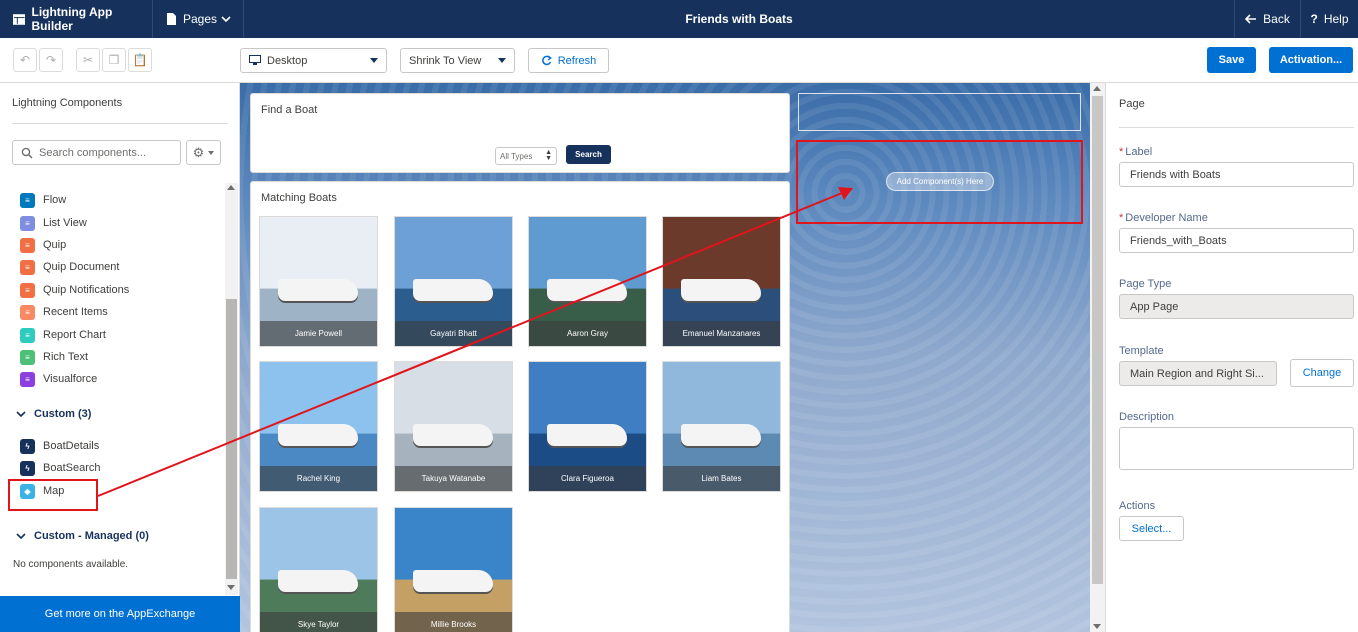 The image size is (1358, 632). I want to click on component-item: ϟ BoatSearch, so click(60, 468).